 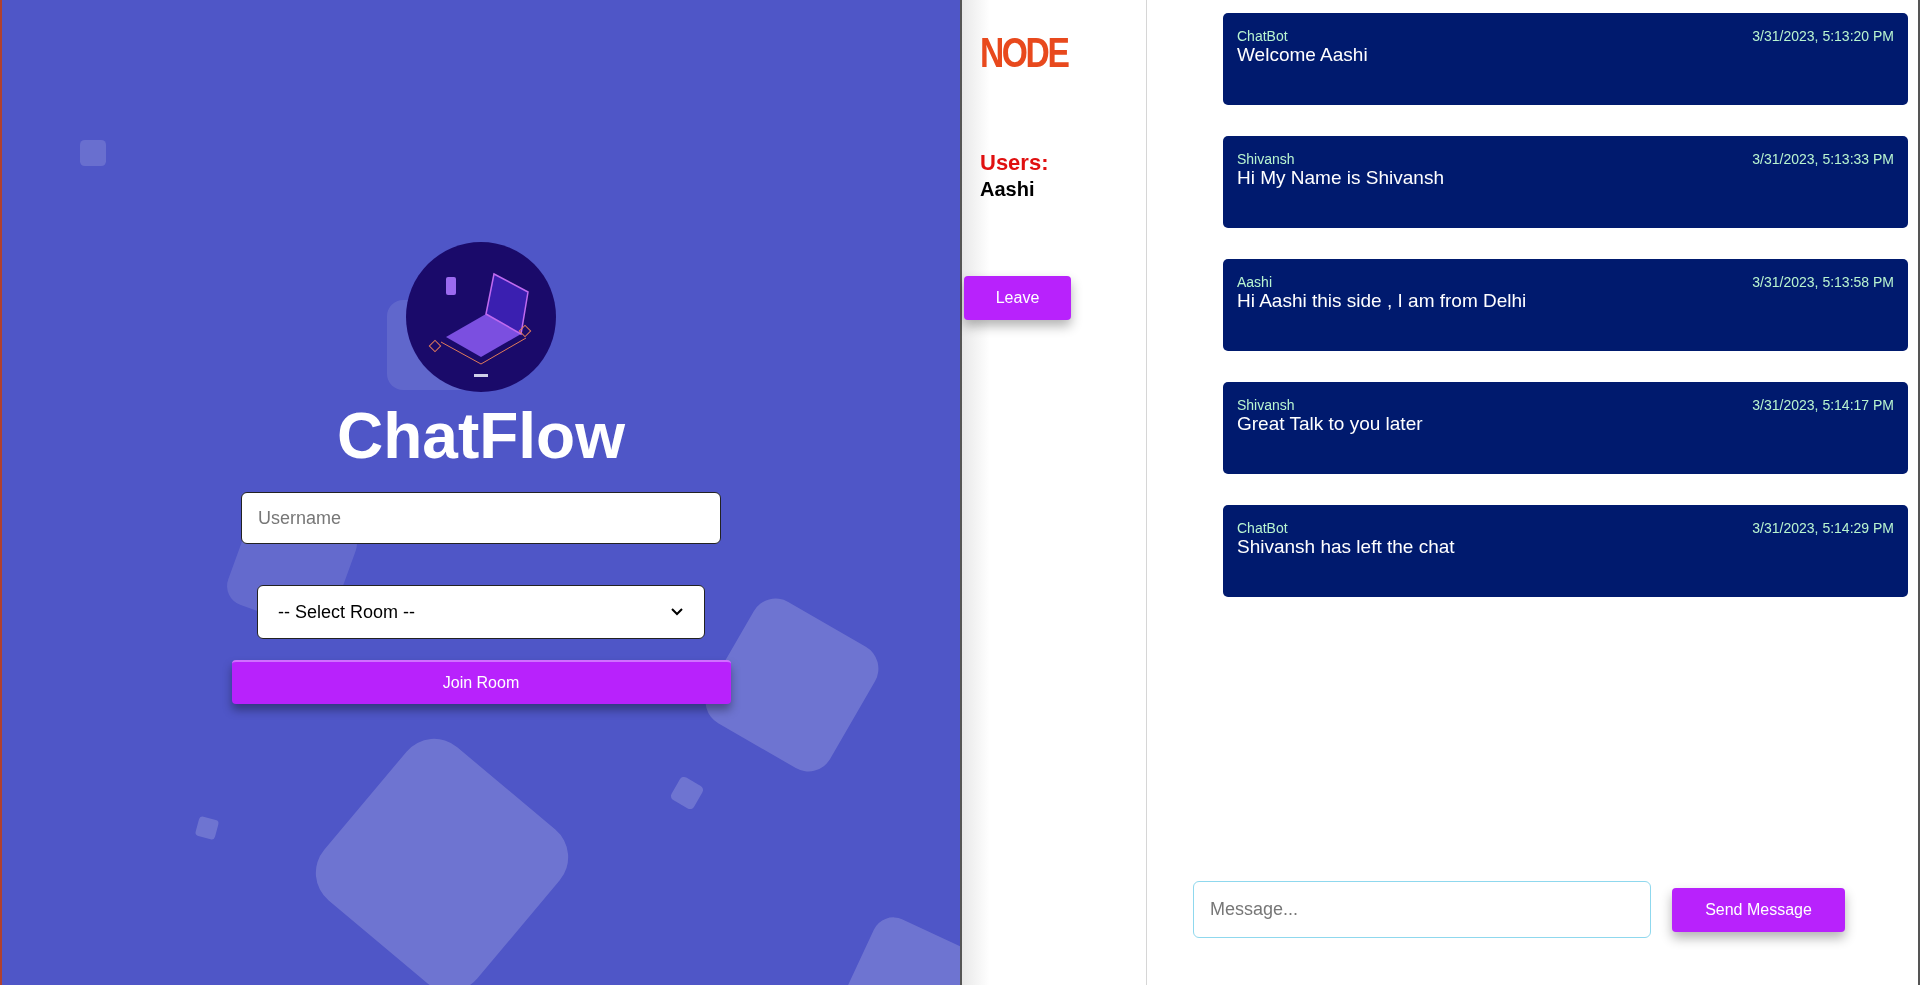 I want to click on message-time: 3/31/2023, 5:13:58 PM, so click(x=1823, y=282).